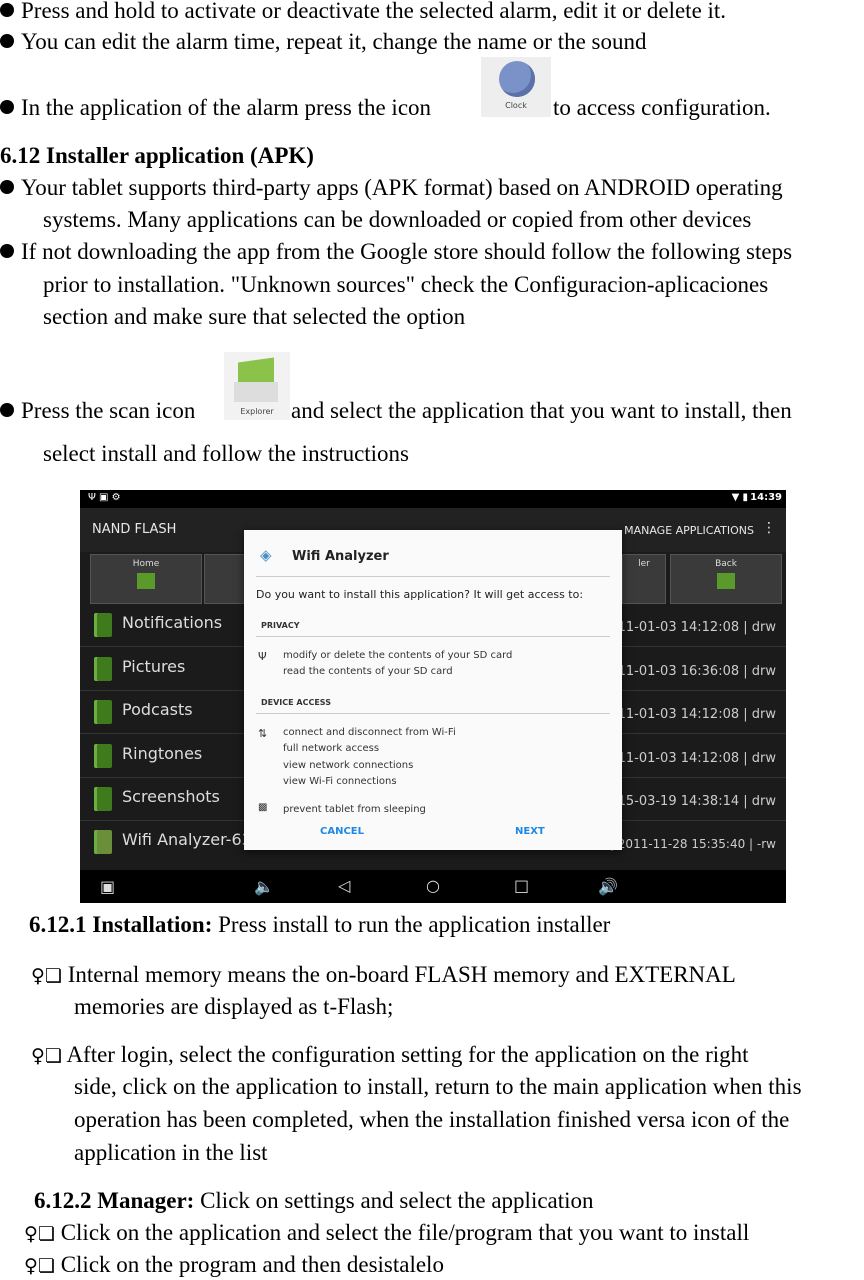  I want to click on back-icon, so click(726, 581).